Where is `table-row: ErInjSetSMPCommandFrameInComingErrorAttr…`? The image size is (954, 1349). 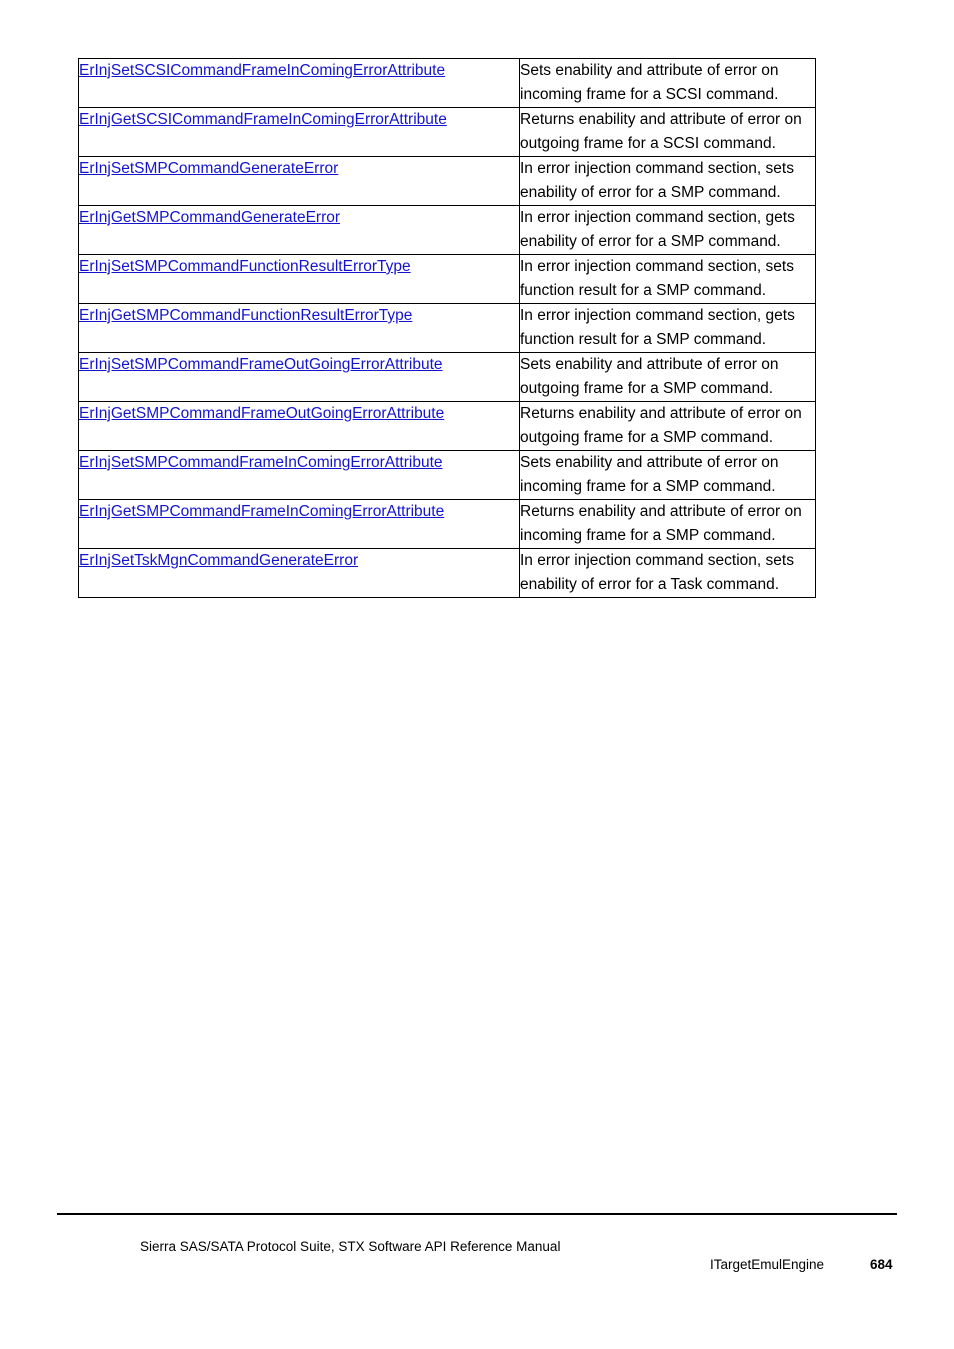
table-row: ErInjSetSMPCommandFrameInComingErrorAttr… is located at coordinates (447, 475).